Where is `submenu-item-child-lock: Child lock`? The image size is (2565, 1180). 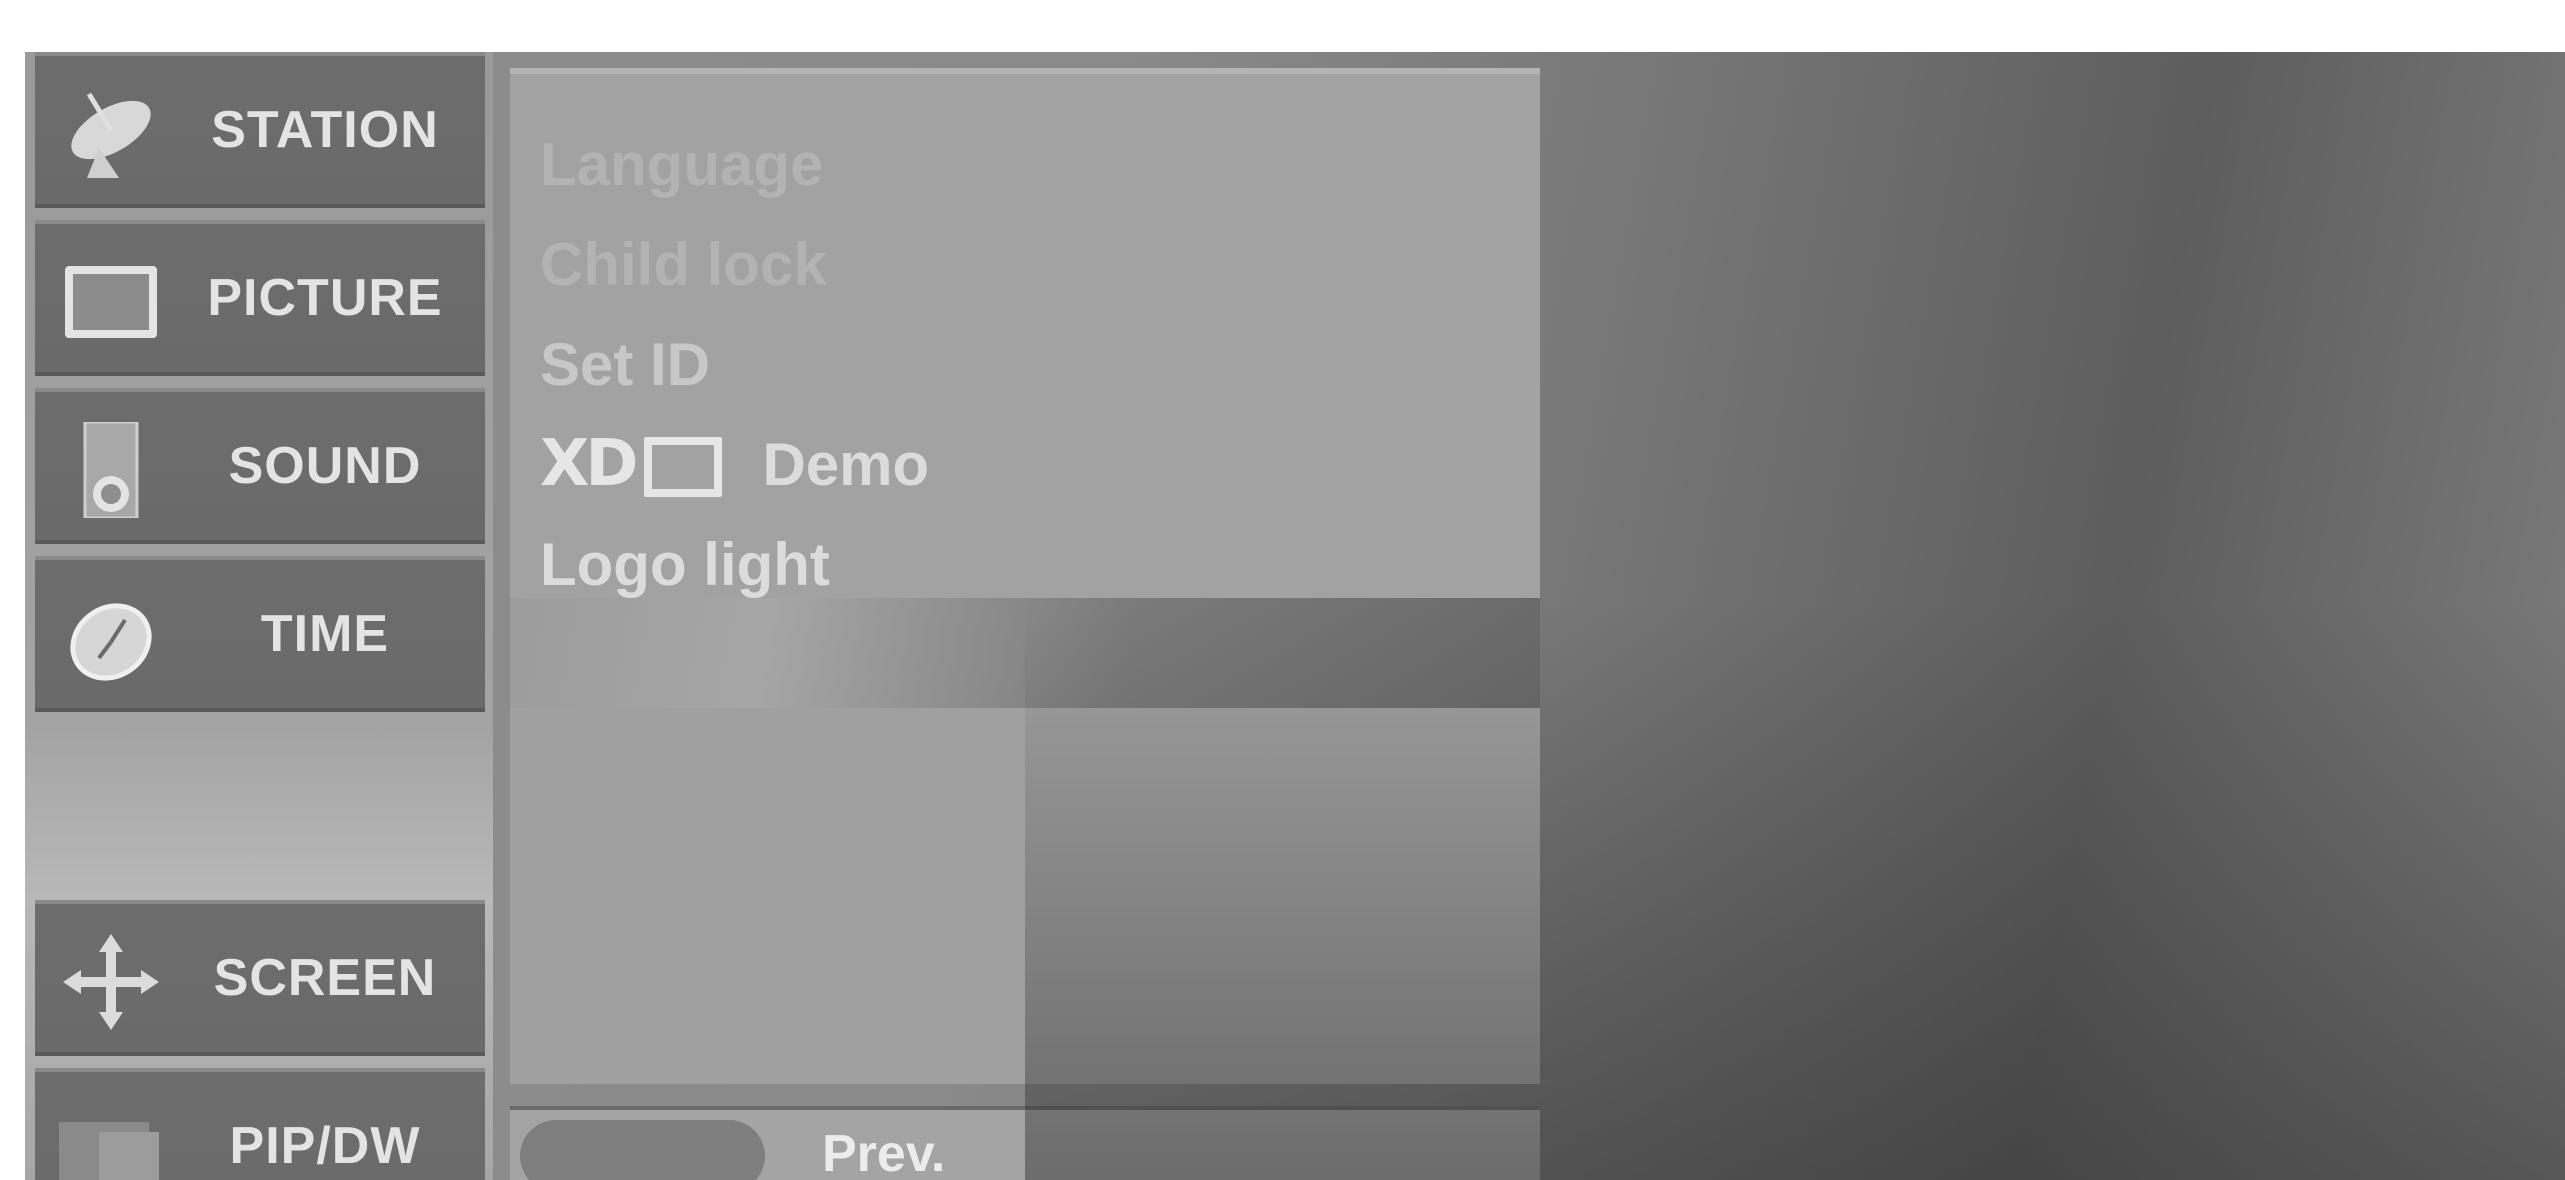
submenu-item-child-lock: Child lock is located at coordinates (683, 264).